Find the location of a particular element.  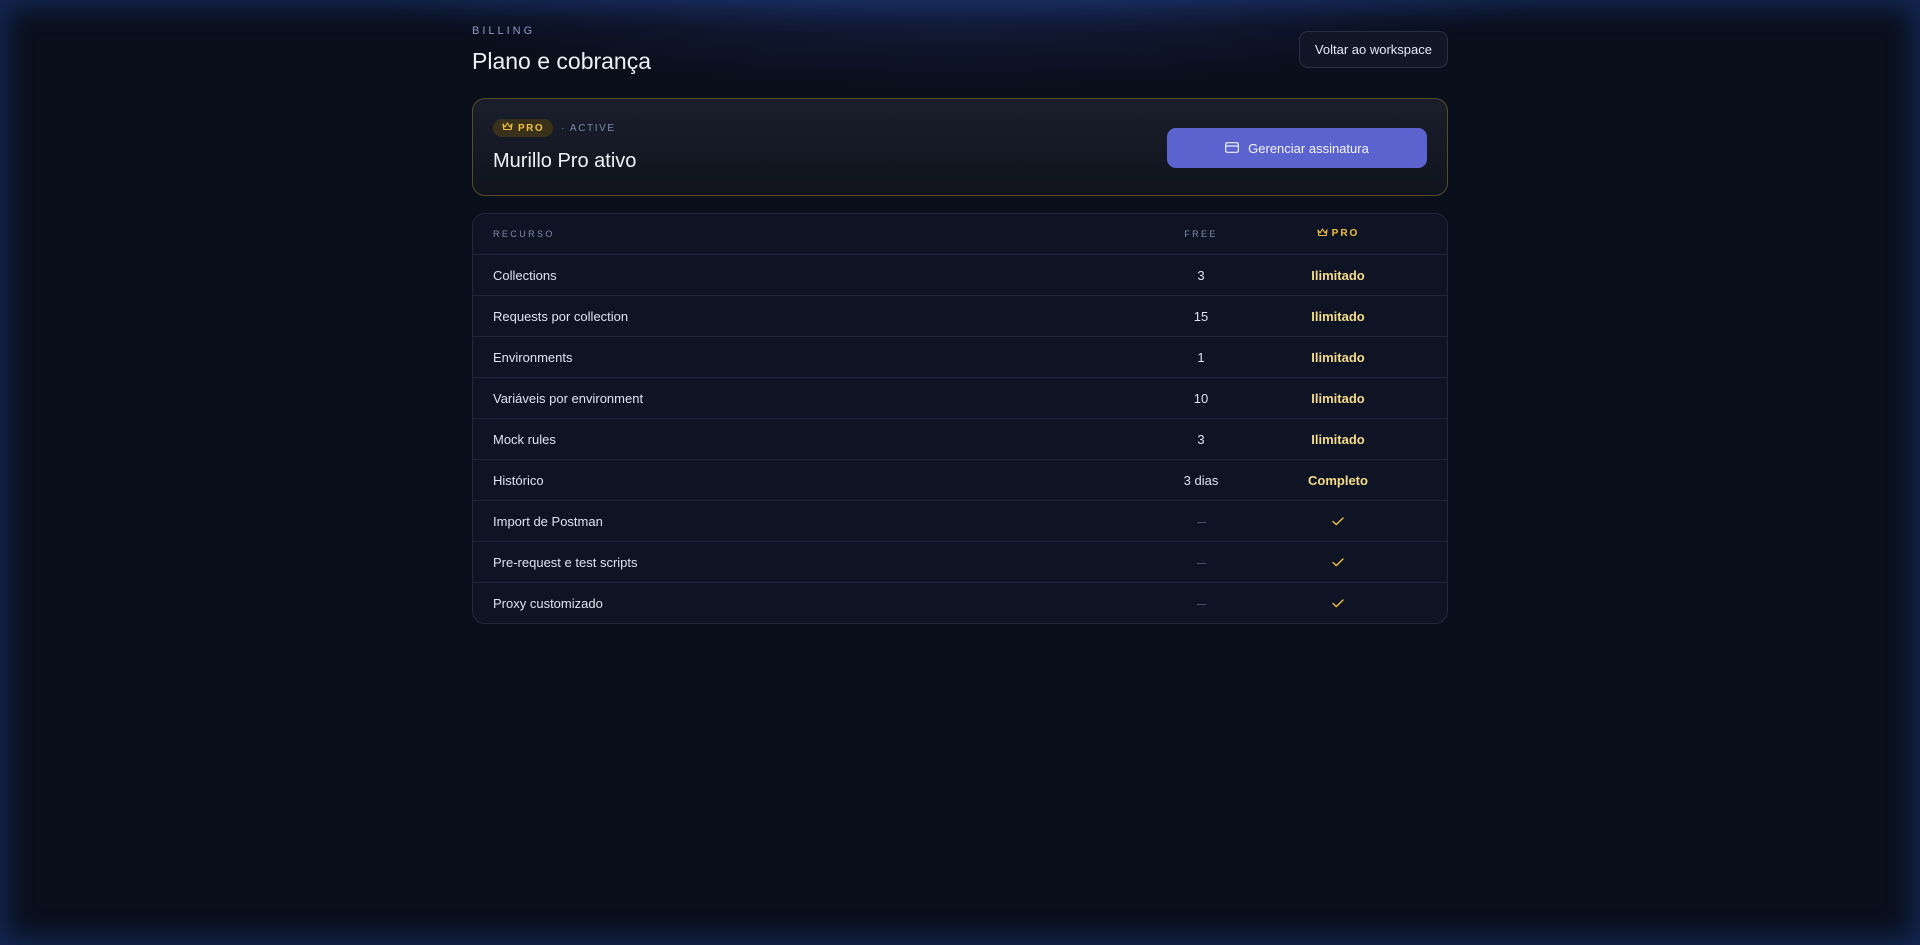

section-eyebrow: BILLING is located at coordinates (504, 31).